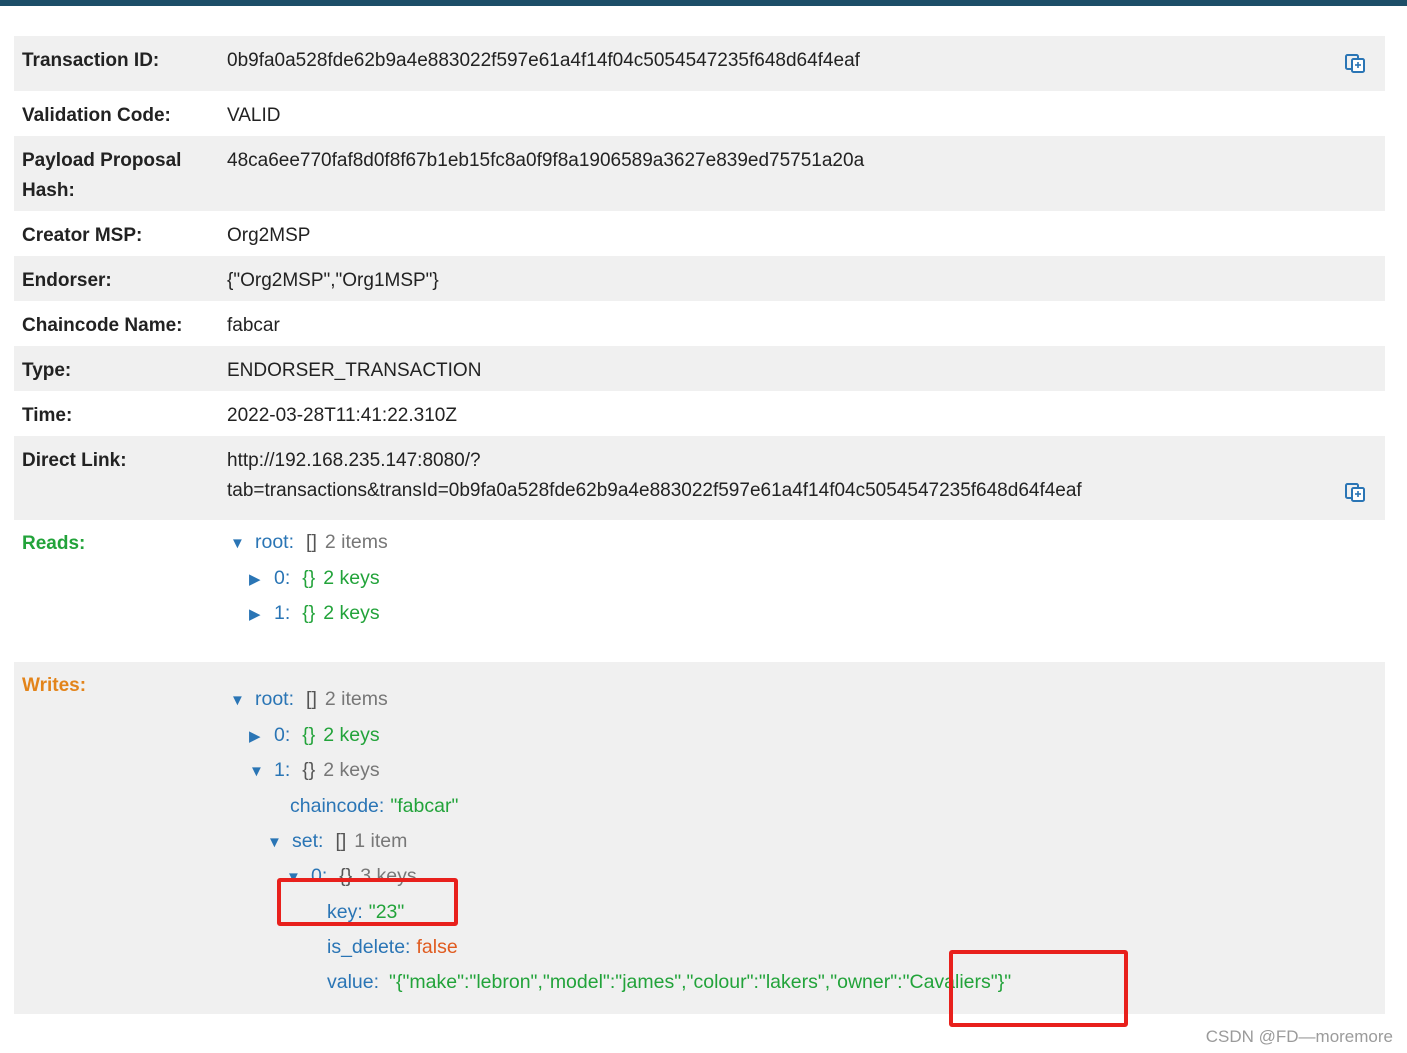 This screenshot has width=1407, height=1053. What do you see at coordinates (369, 947) in the screenshot?
I see `entry-key: is_delete:` at bounding box center [369, 947].